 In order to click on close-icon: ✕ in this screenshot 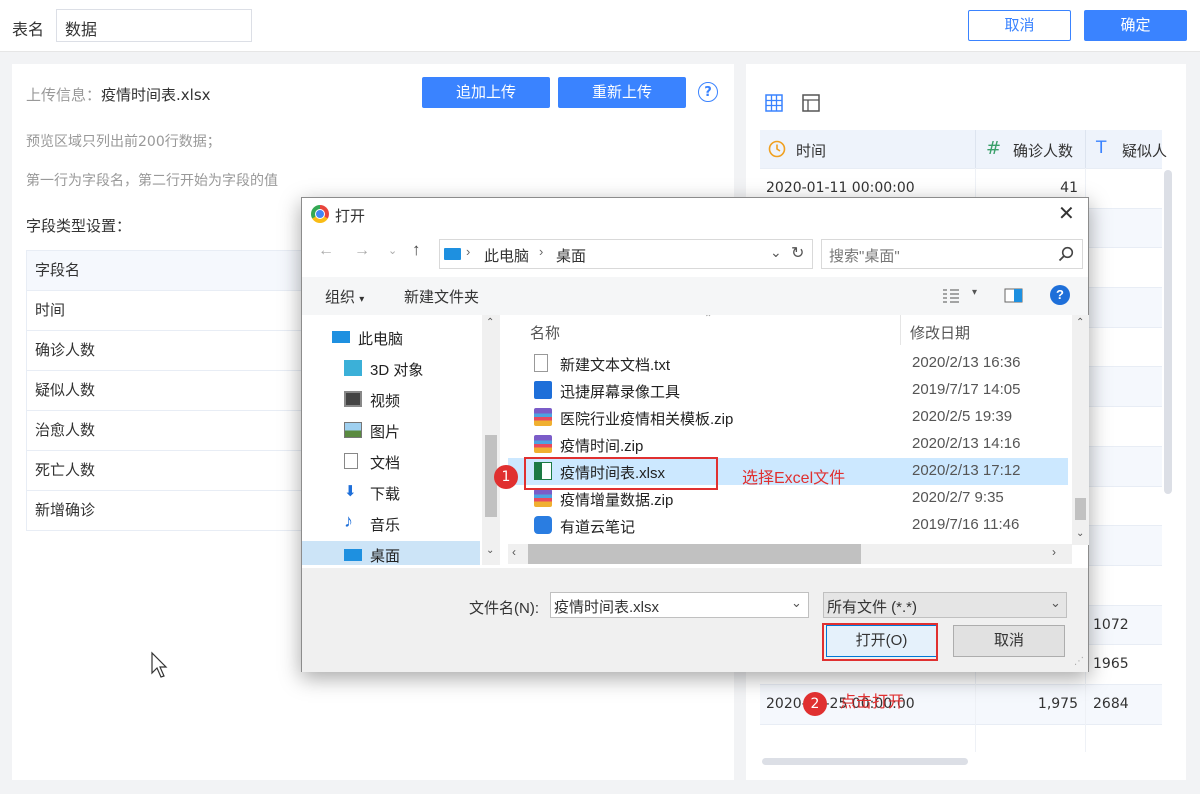, I will do `click(1066, 213)`.